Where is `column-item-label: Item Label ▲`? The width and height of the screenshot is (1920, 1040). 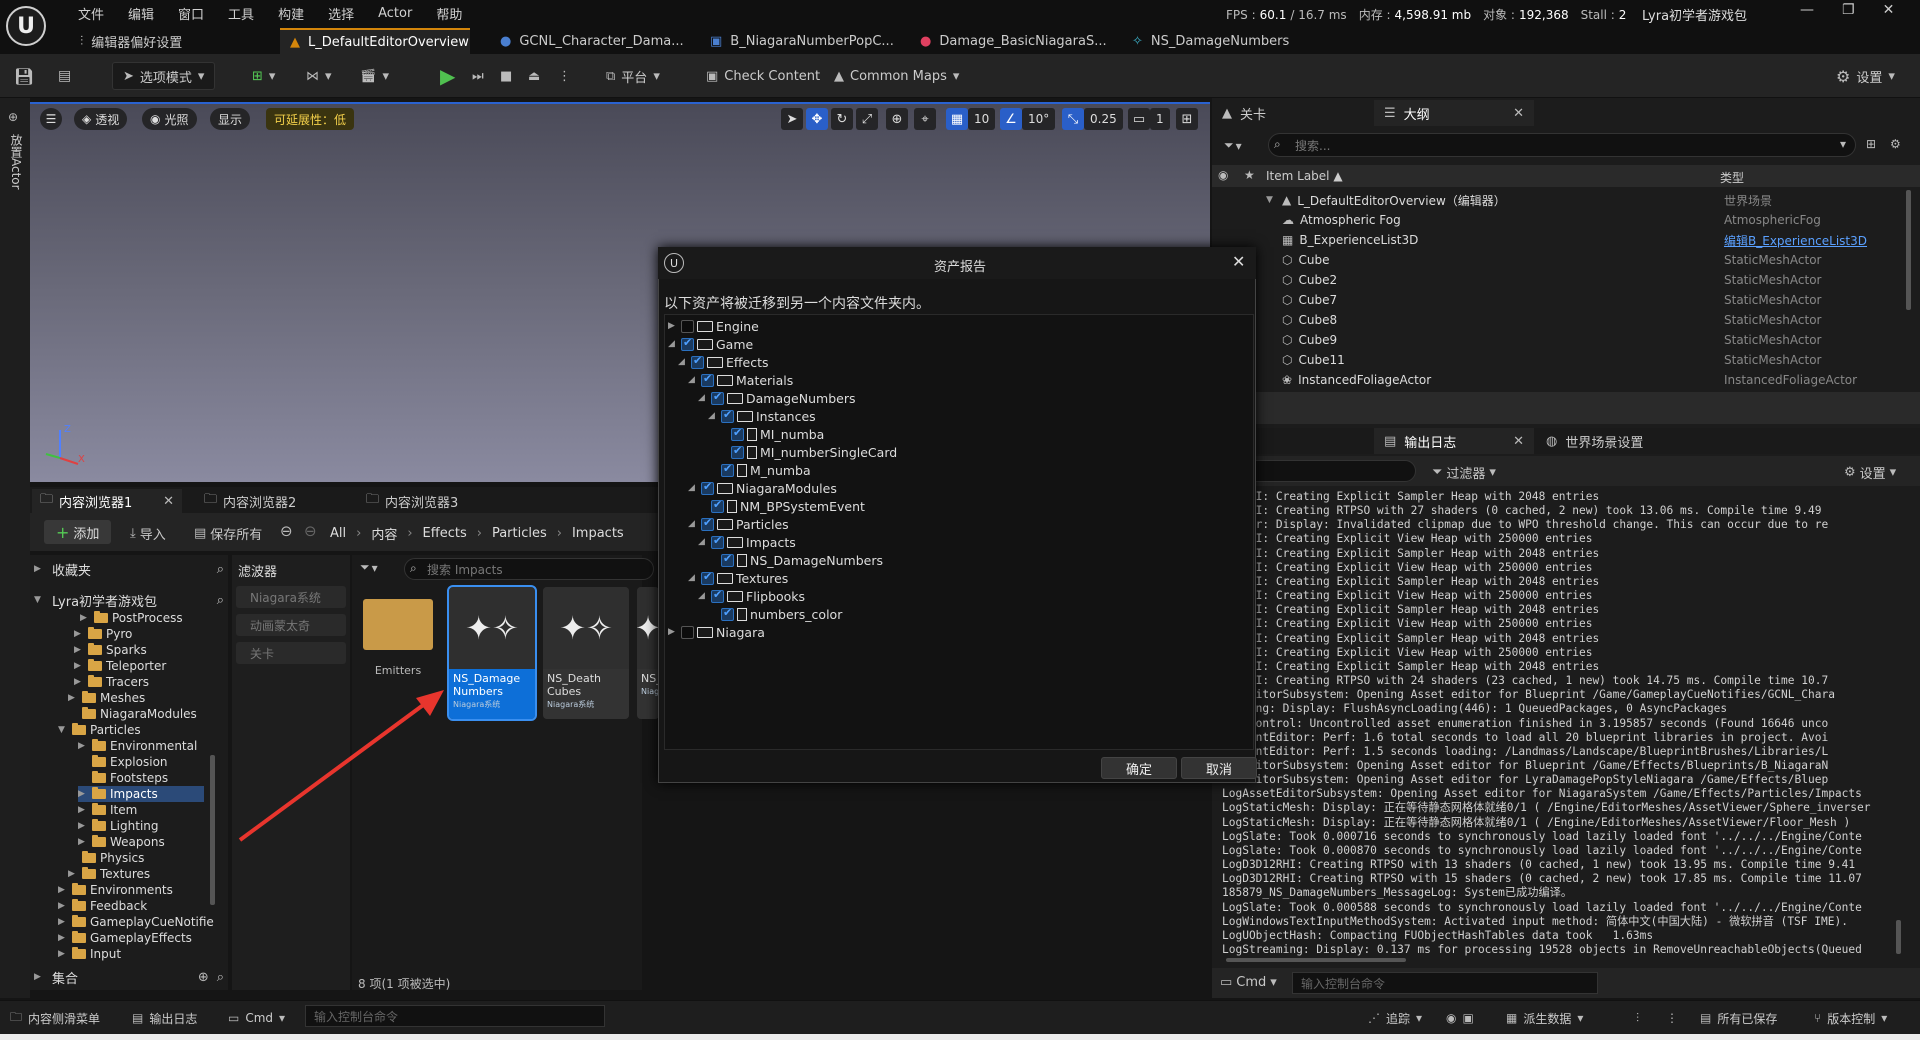
column-item-label: Item Label ▲ is located at coordinates (1304, 176).